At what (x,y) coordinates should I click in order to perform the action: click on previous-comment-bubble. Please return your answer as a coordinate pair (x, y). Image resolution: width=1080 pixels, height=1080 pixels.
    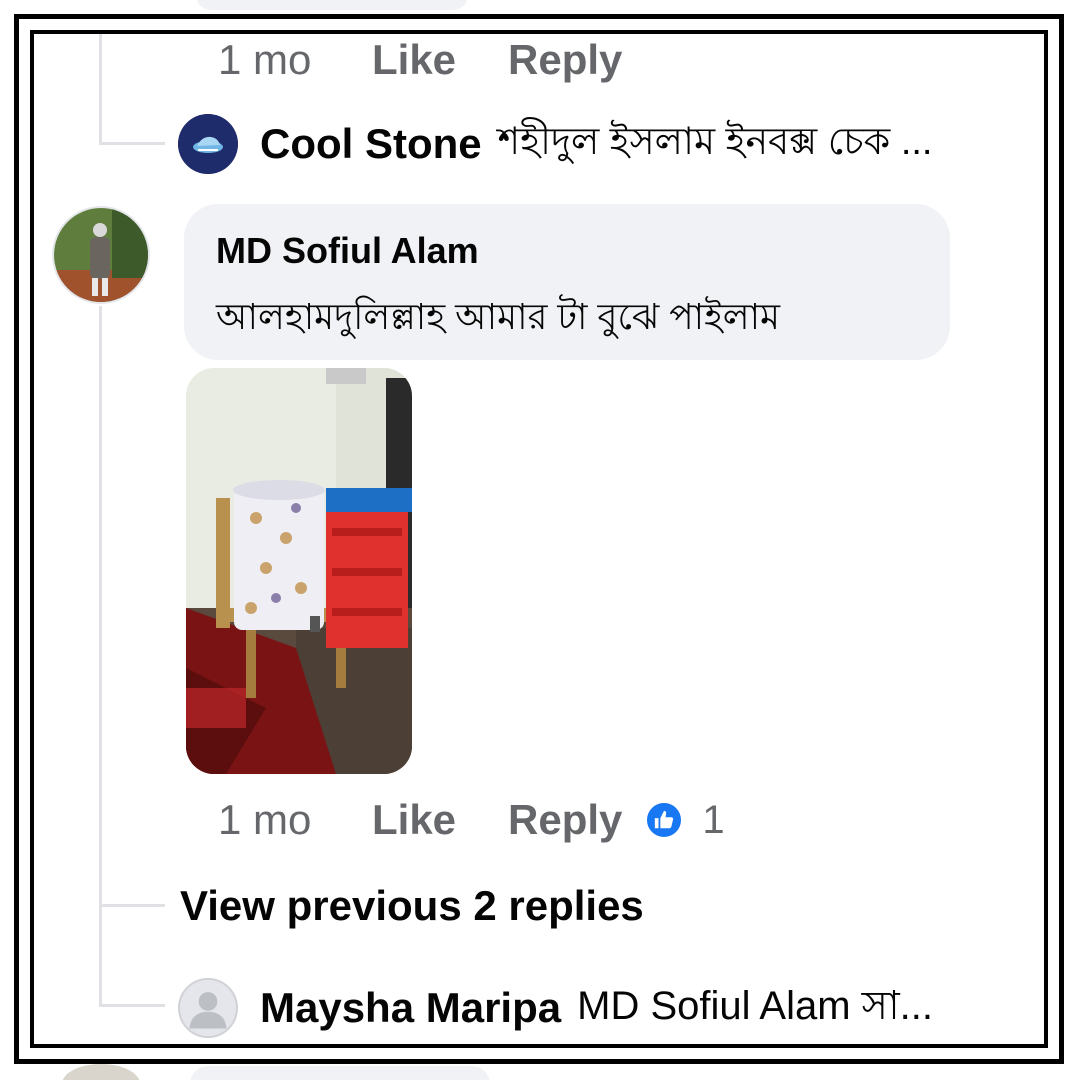
    Looking at the image, I should click on (332, 5).